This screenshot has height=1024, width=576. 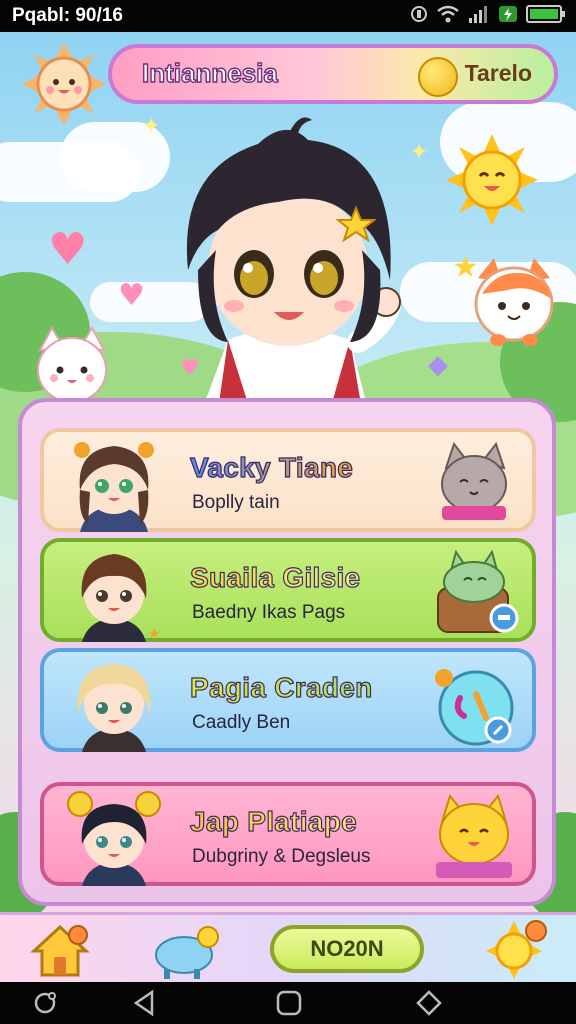 What do you see at coordinates (478, 591) in the screenshot?
I see `cat-basket-icon` at bounding box center [478, 591].